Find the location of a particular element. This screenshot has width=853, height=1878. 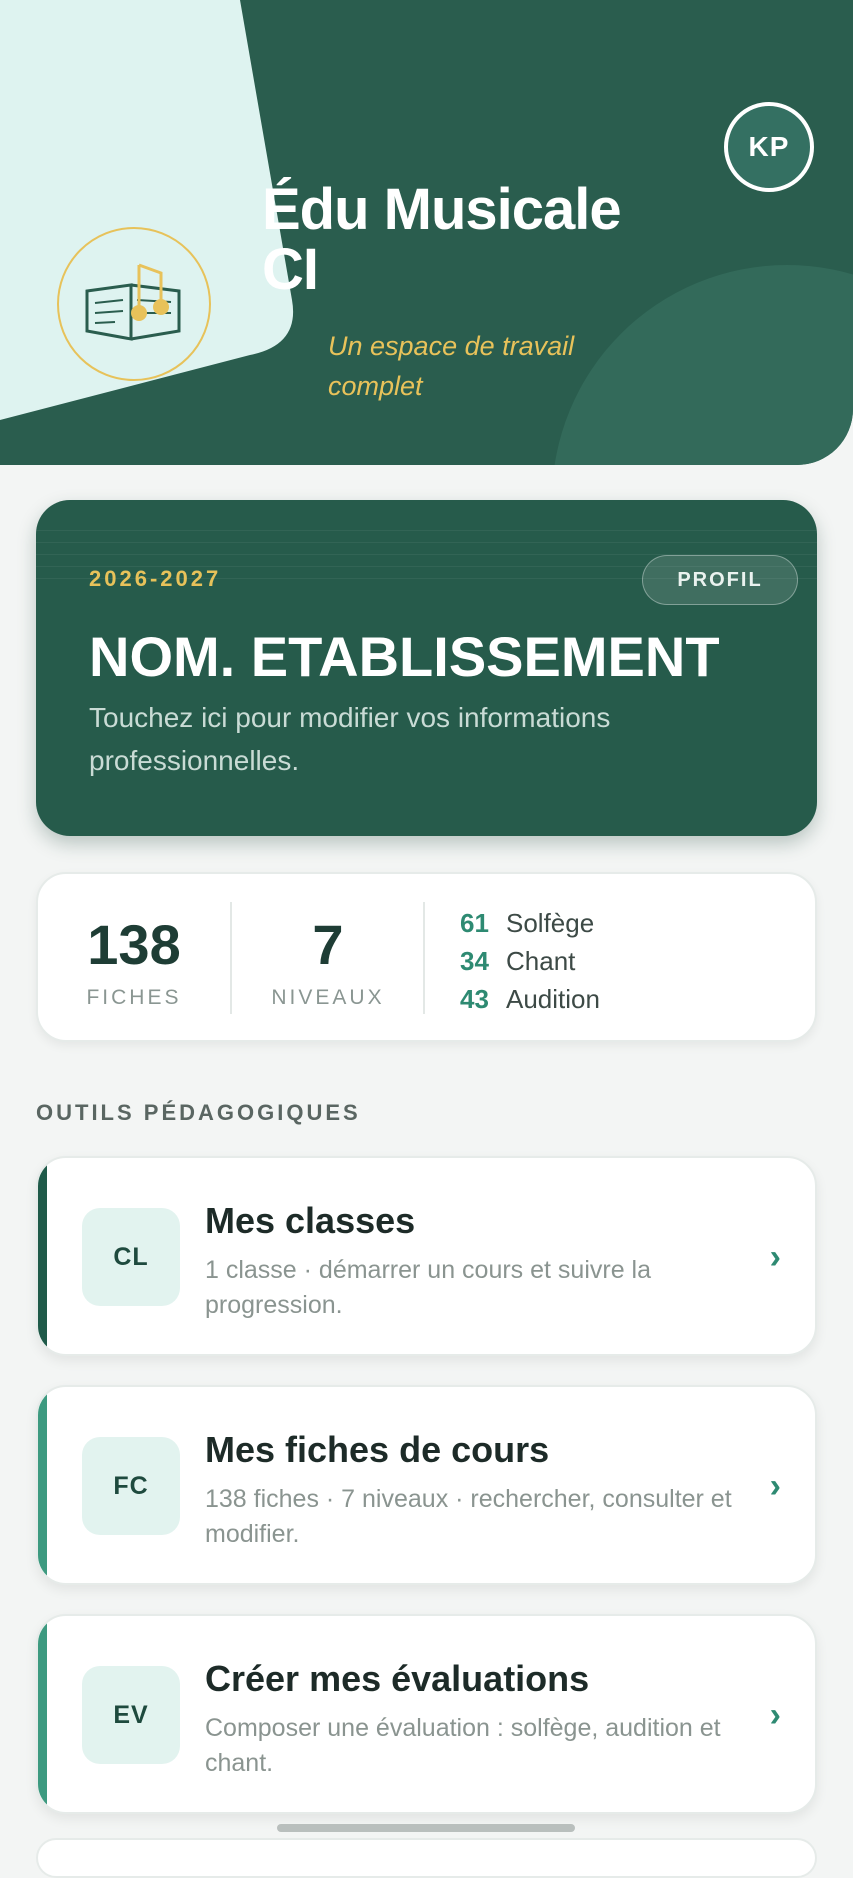

stat-divider is located at coordinates (424, 958).